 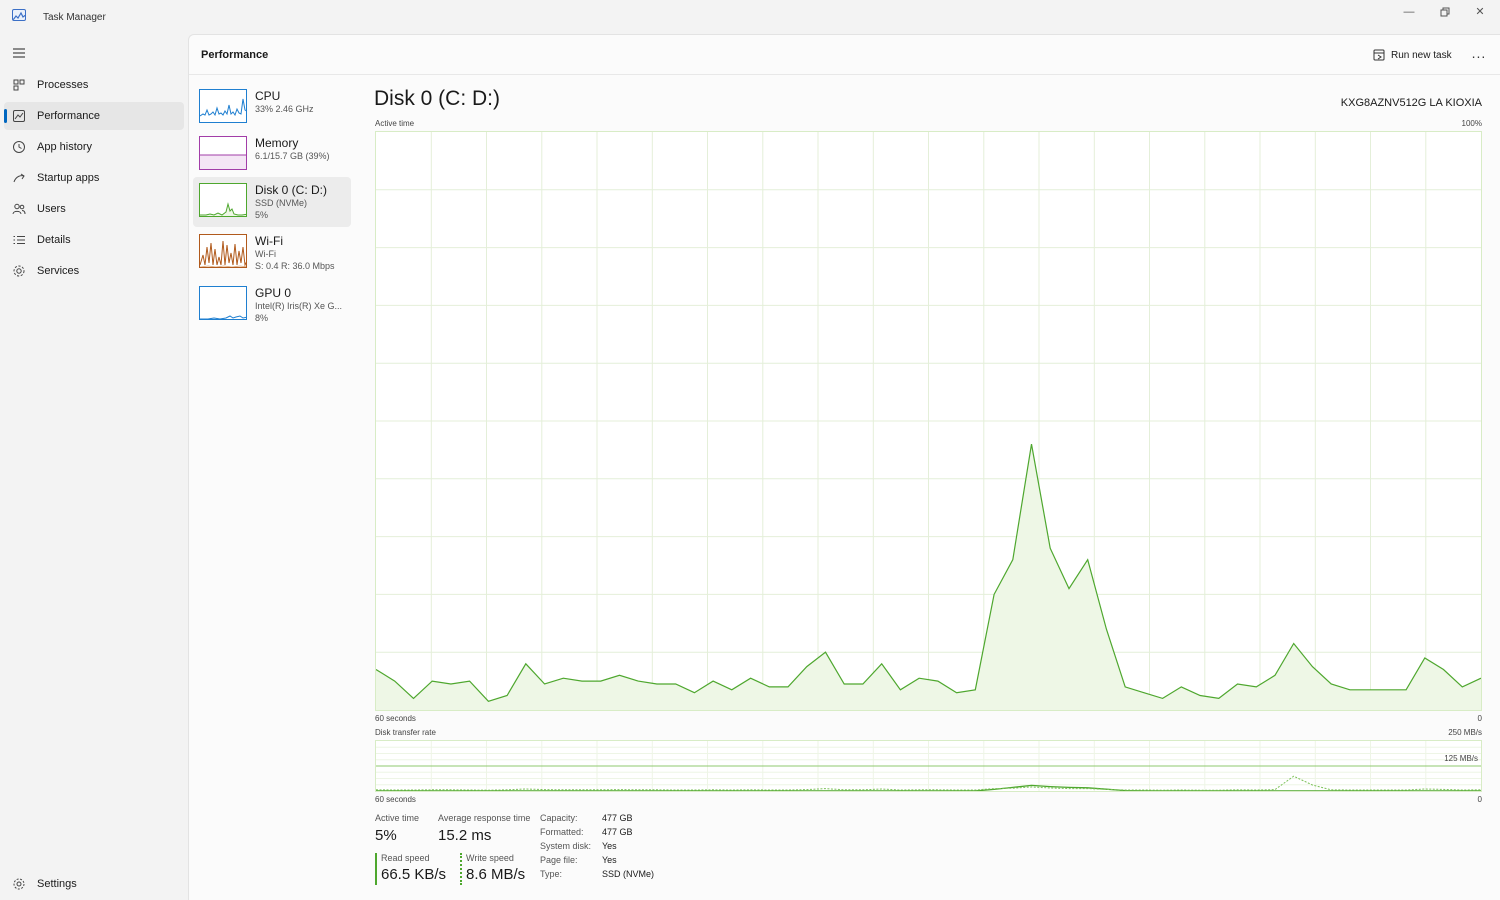 I want to click on active-time-chart-label: Active time, so click(x=395, y=123).